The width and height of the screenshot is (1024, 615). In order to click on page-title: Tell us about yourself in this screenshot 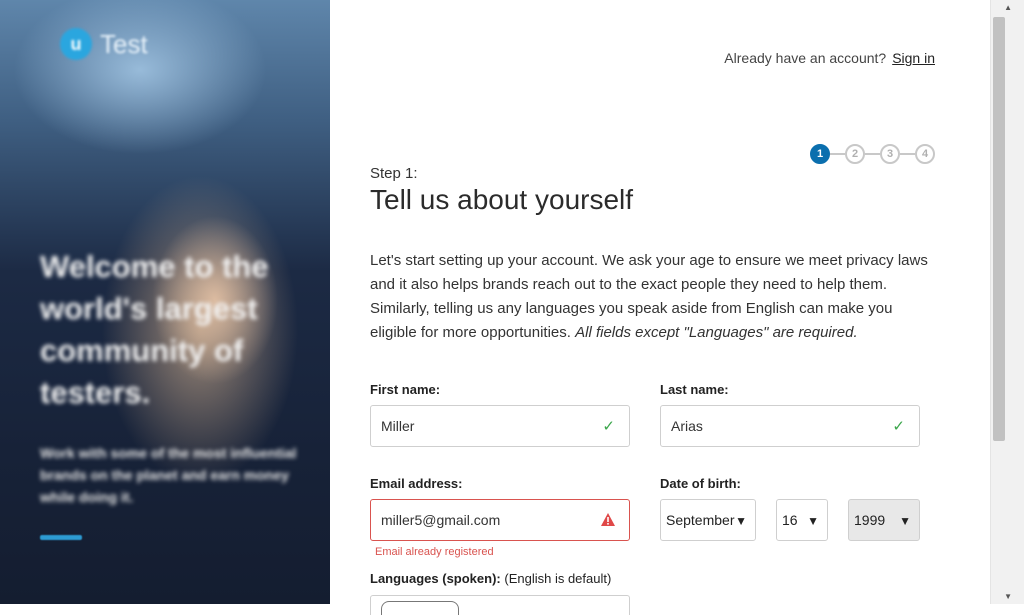, I will do `click(502, 199)`.